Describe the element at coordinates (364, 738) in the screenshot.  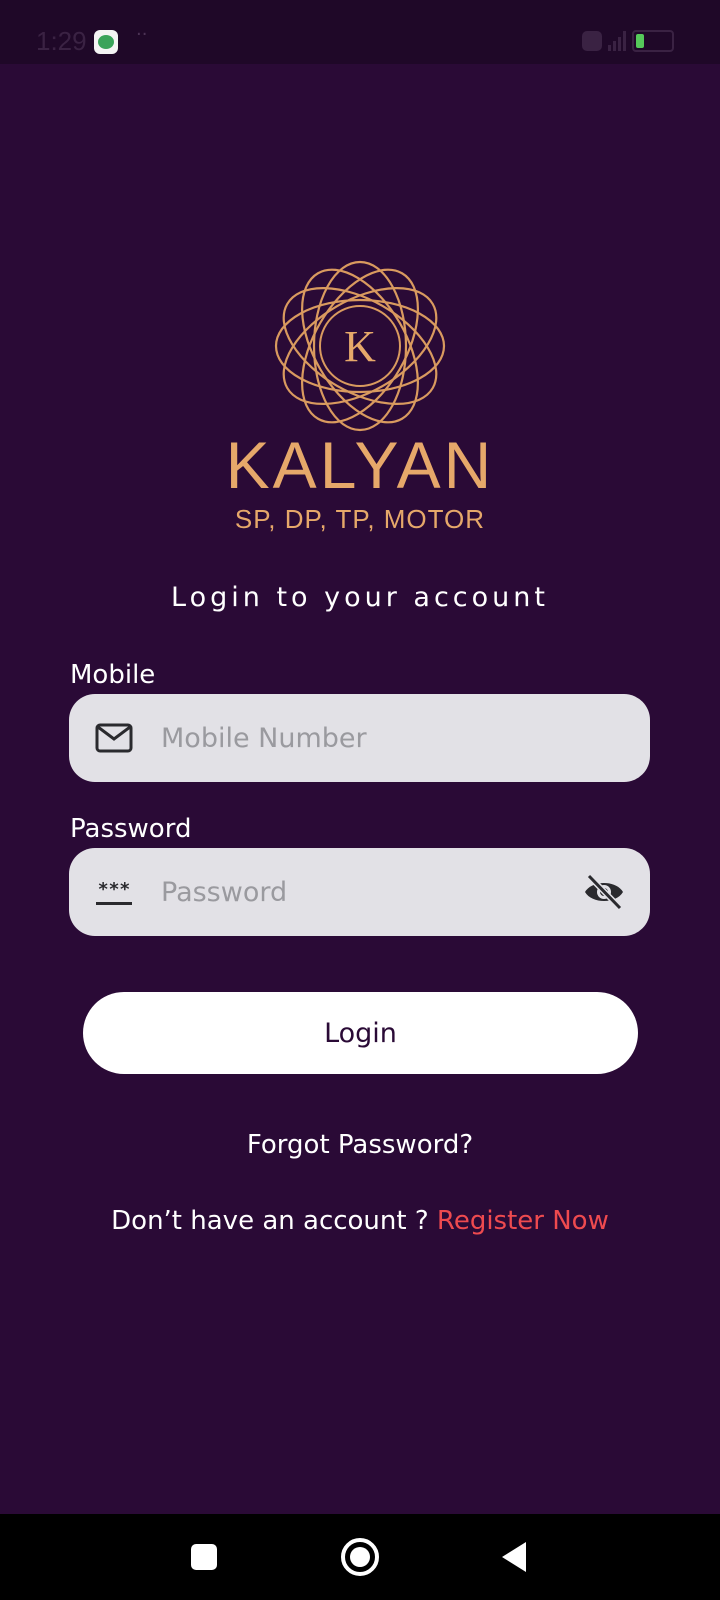
I see `mobile-input` at that location.